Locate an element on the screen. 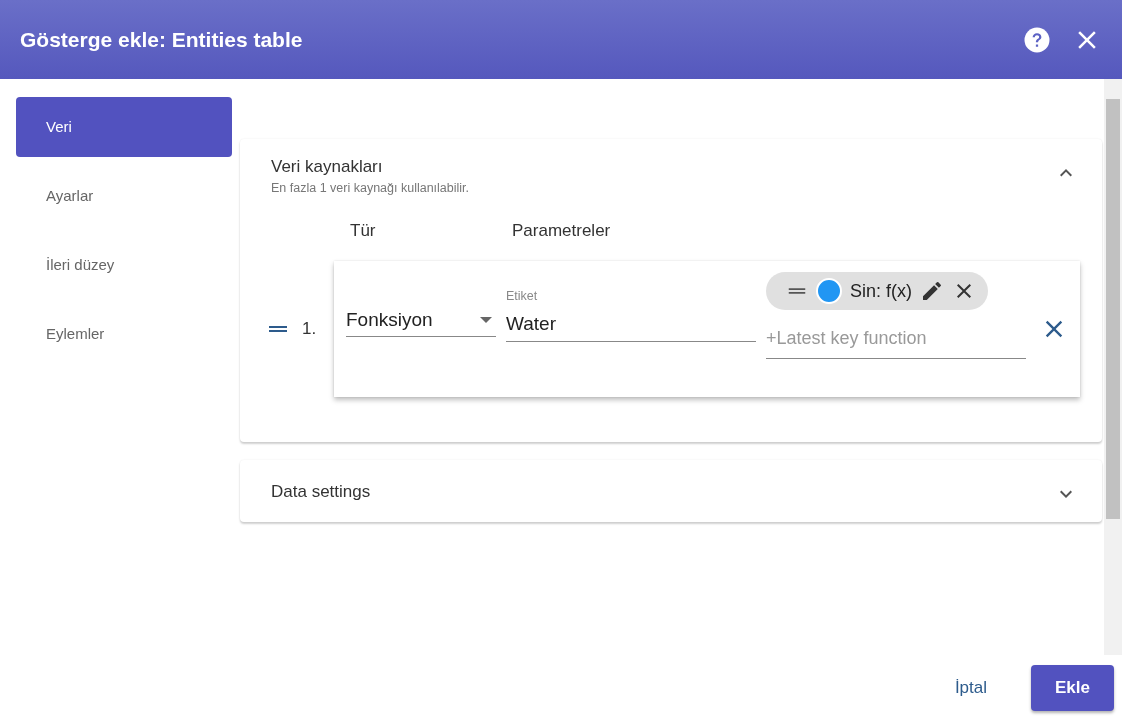 The width and height of the screenshot is (1122, 721). scrollbar-thumb is located at coordinates (1113, 309).